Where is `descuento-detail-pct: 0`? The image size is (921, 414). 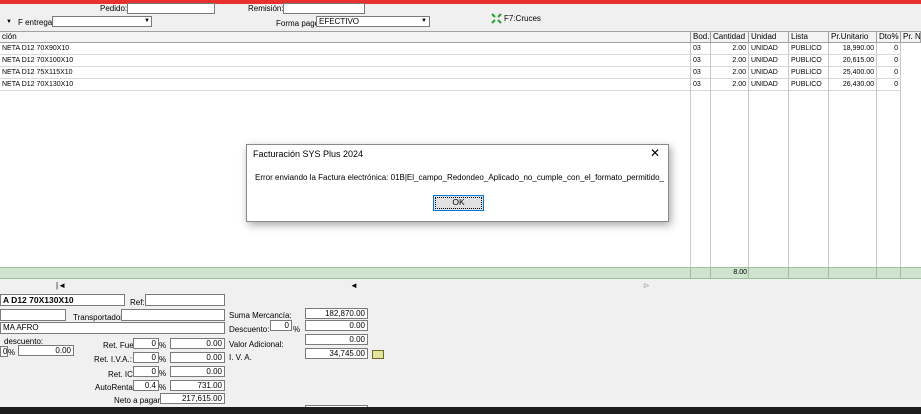 descuento-detail-pct: 0 is located at coordinates (4, 351).